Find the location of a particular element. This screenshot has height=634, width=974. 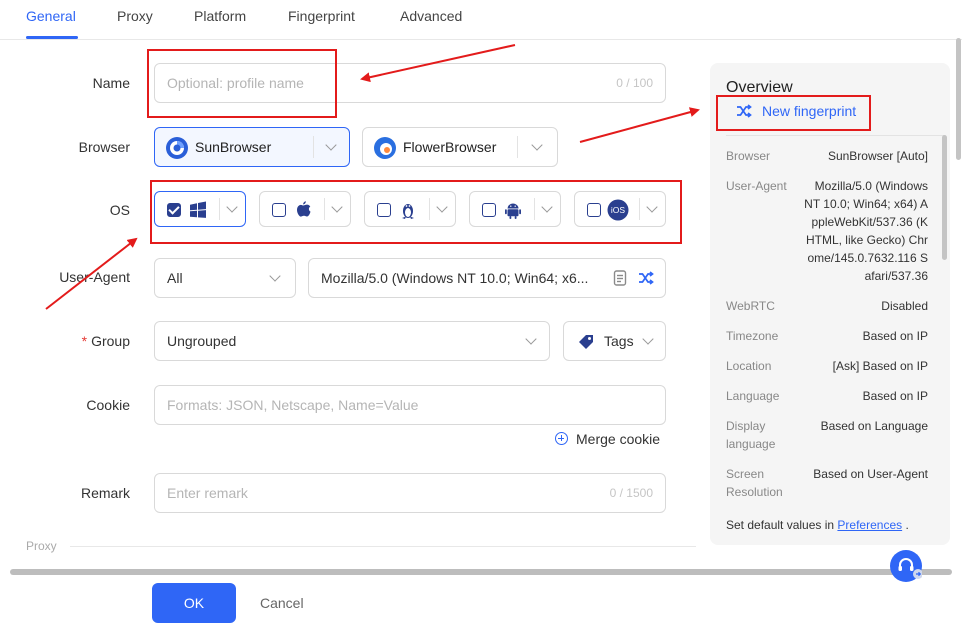

overview-key: Location is located at coordinates (749, 366).